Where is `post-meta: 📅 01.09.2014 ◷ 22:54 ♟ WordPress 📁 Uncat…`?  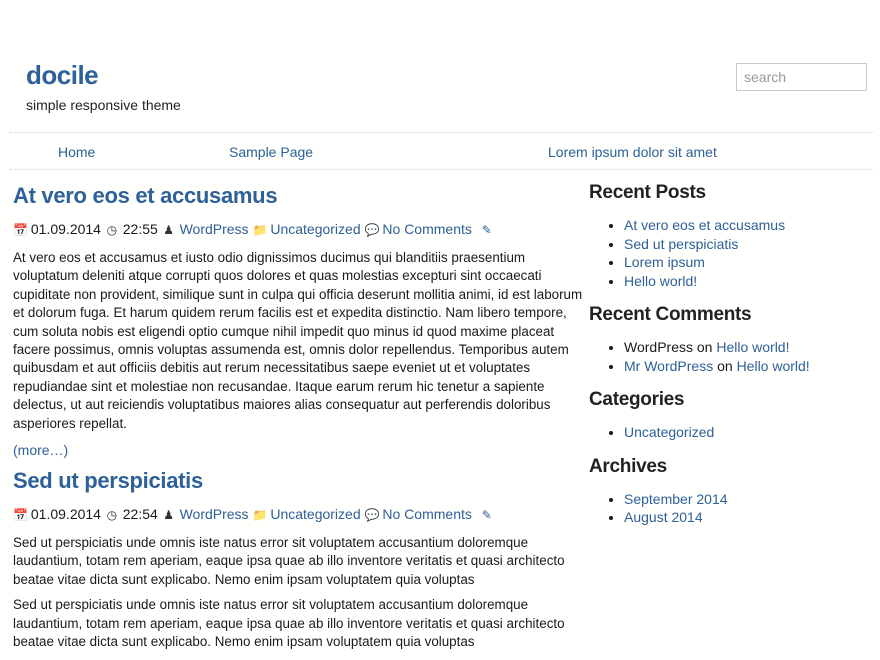 post-meta: 📅 01.09.2014 ◷ 22:54 ♟ WordPress 📁 Uncat… is located at coordinates (298, 514).